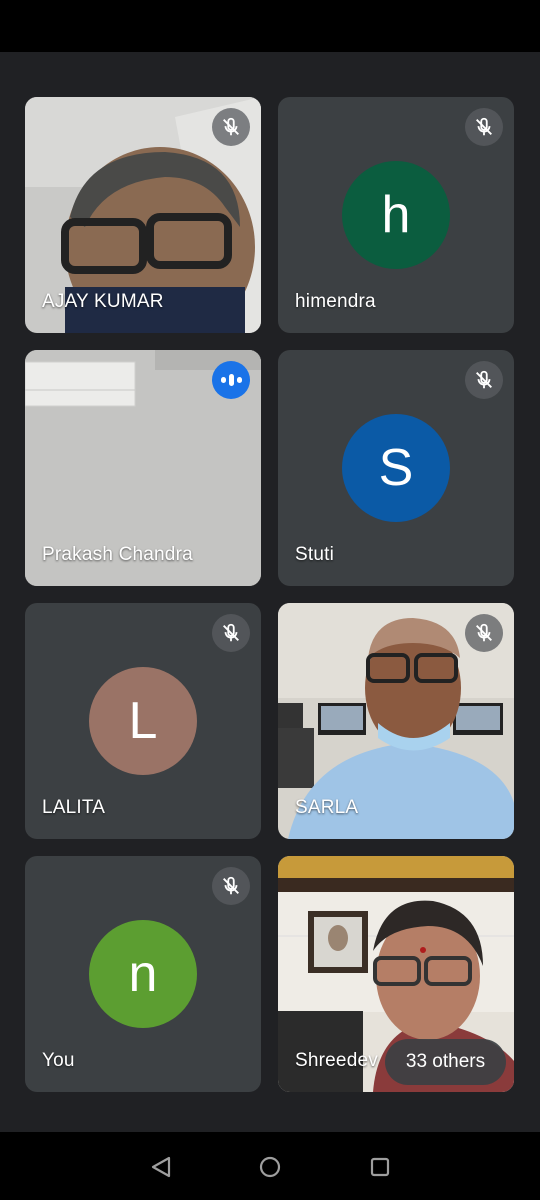 The image size is (540, 1200). Describe the element at coordinates (396, 721) in the screenshot. I see `participant-tile-sarla: SARLA` at that location.